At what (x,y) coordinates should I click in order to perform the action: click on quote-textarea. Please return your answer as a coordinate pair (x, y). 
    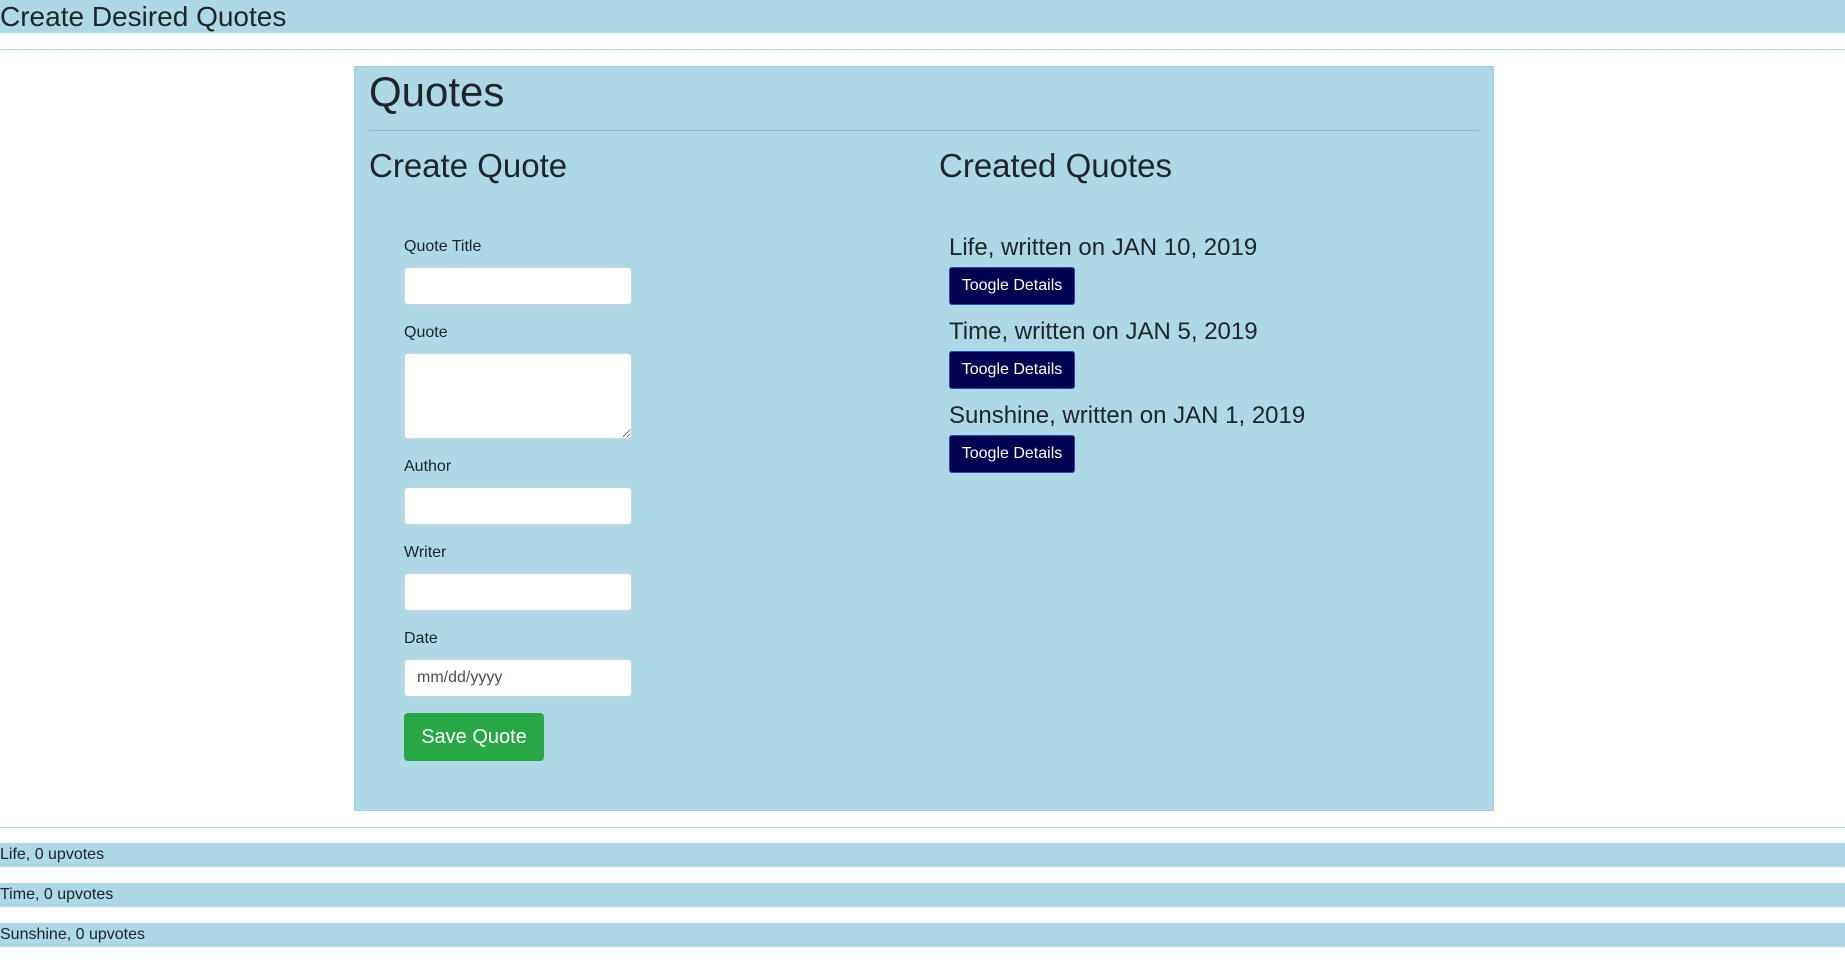
    Looking at the image, I should click on (518, 396).